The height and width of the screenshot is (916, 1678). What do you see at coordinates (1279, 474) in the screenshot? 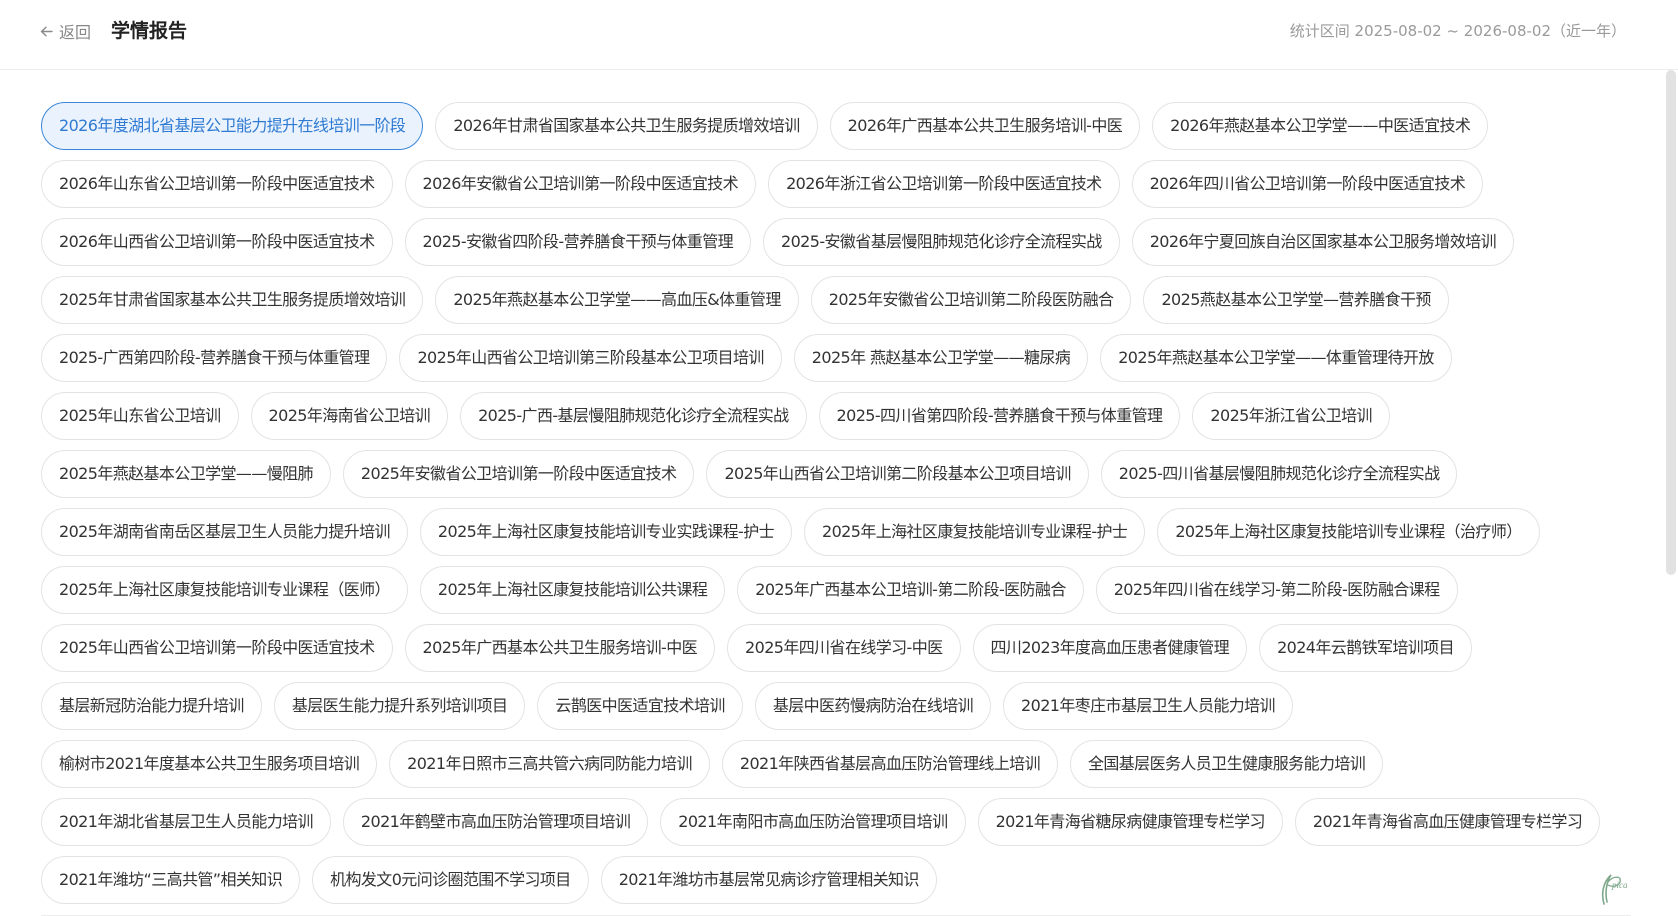
I see `program-chip: 2025-四川省基层慢阻肺规范化诊疗全流程实战` at bounding box center [1279, 474].